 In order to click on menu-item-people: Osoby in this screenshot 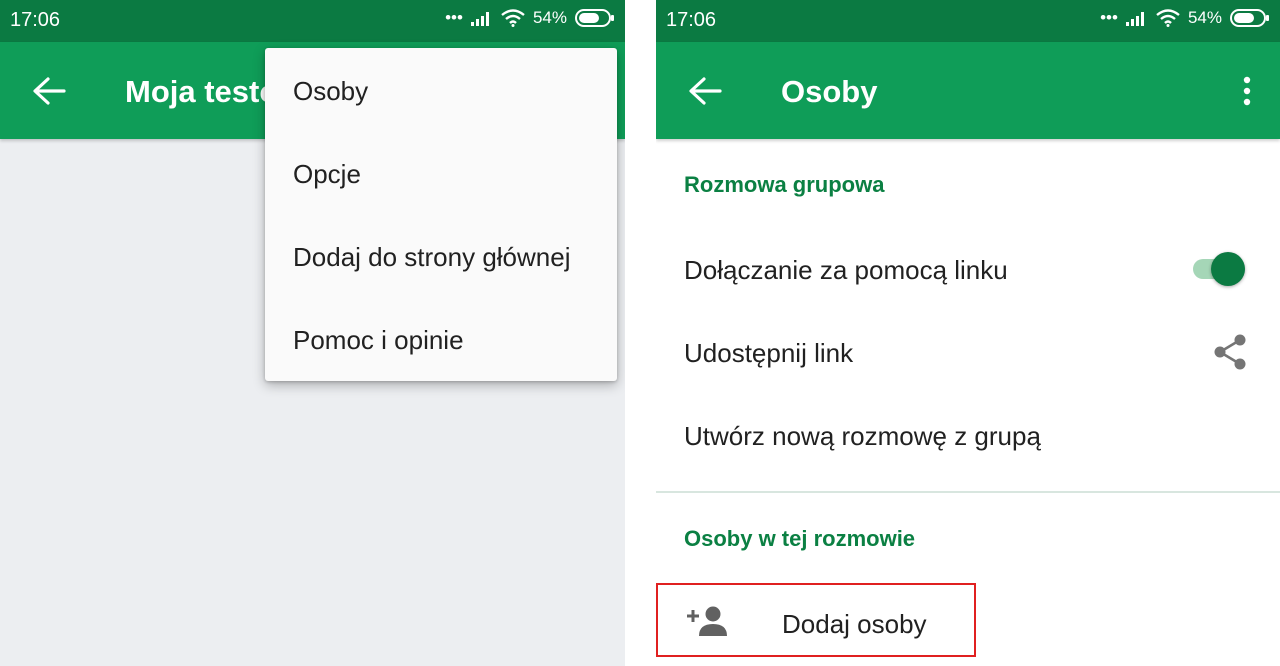, I will do `click(330, 91)`.